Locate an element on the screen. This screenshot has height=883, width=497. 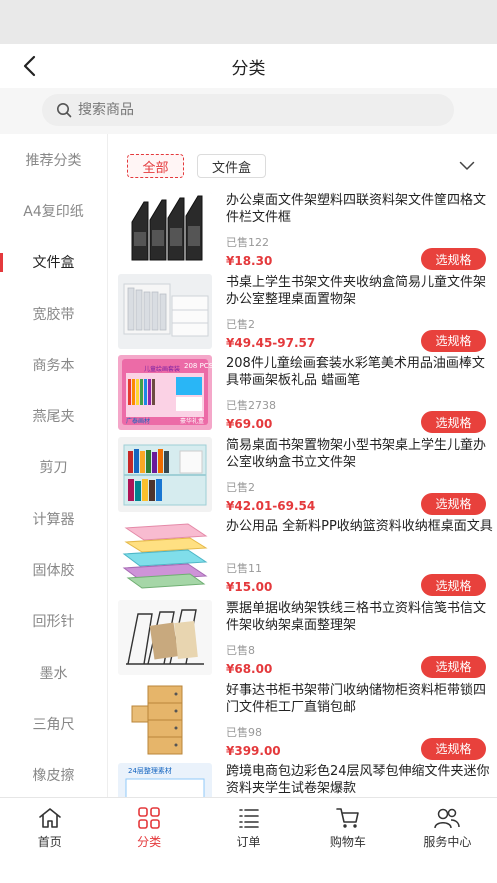
product-price: ¥18.30 is located at coordinates (249, 261).